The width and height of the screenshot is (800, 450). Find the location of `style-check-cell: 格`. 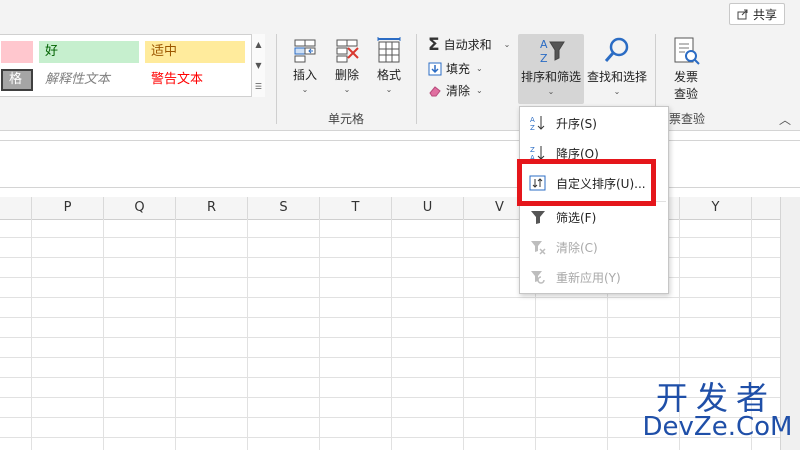

style-check-cell: 格 is located at coordinates (17, 80).